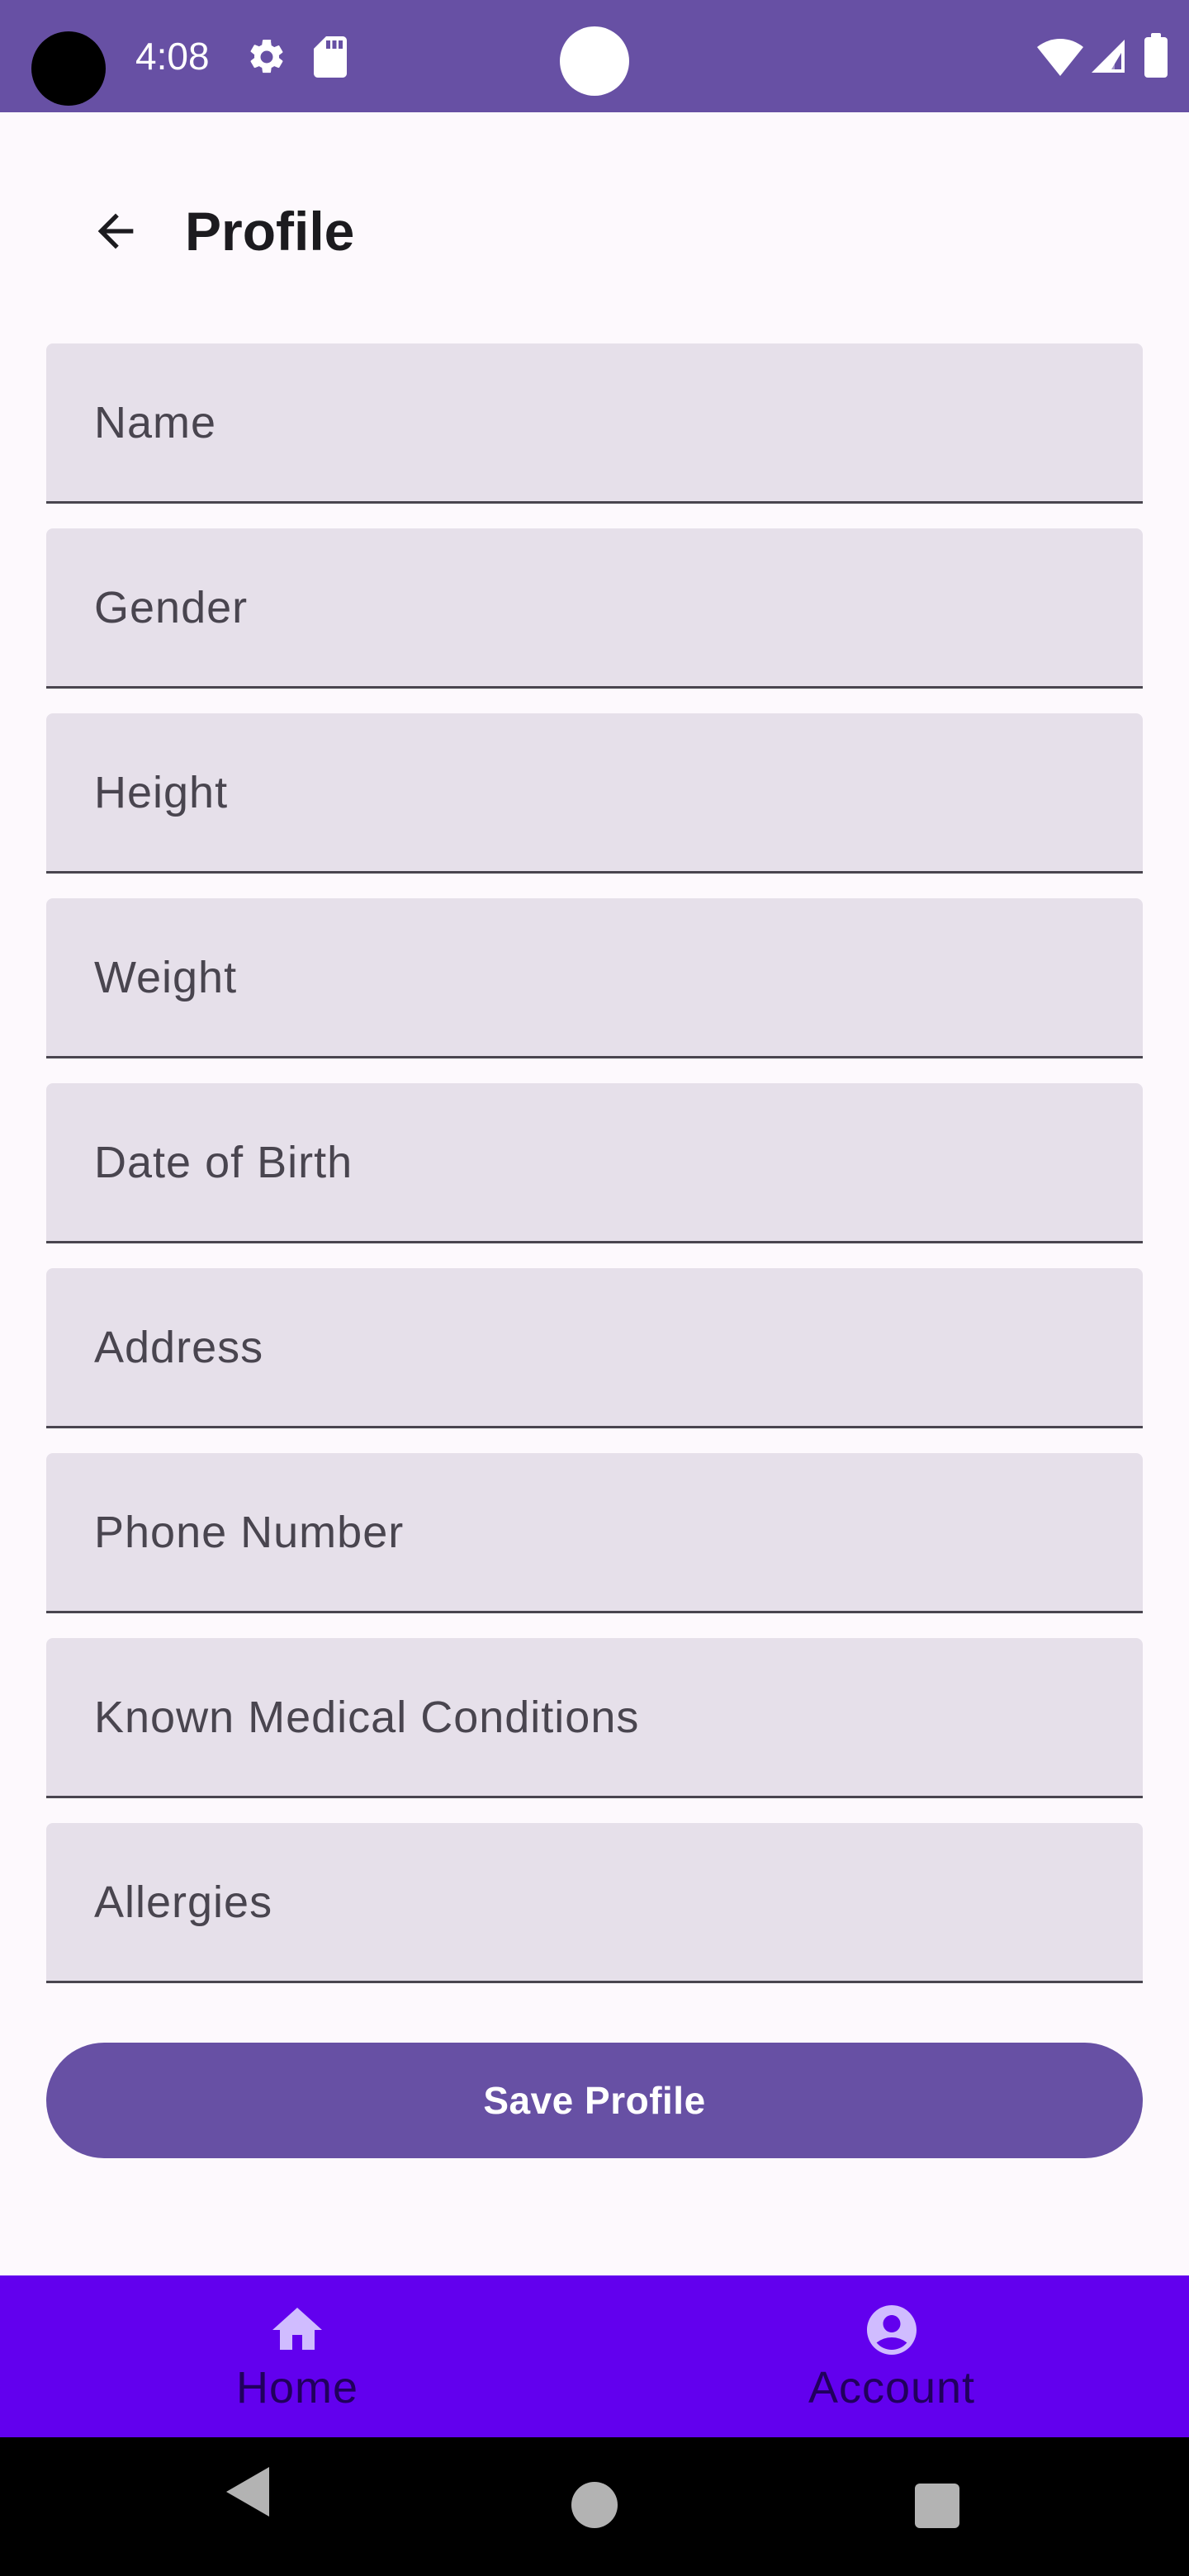 The image size is (1189, 2576). I want to click on back-button, so click(115, 231).